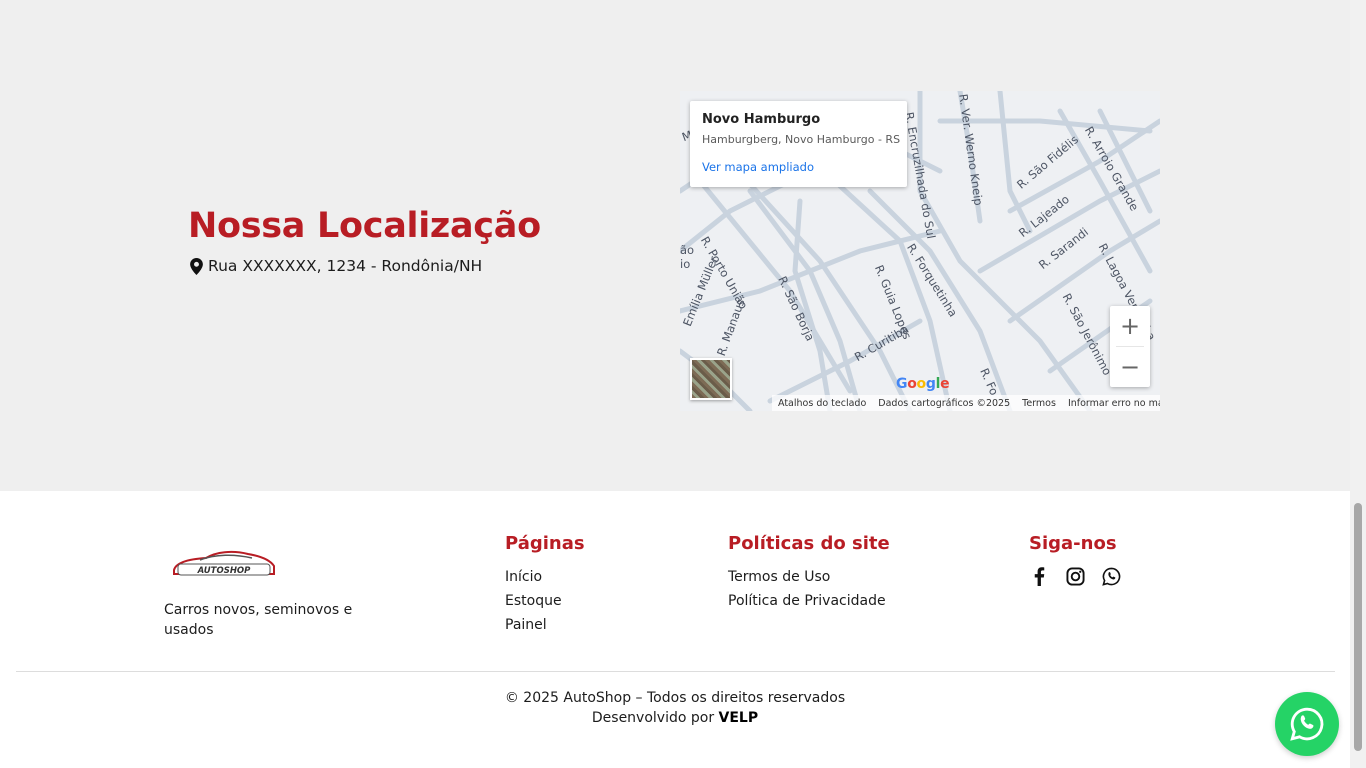 The width and height of the screenshot is (1366, 768). Describe the element at coordinates (224, 571) in the screenshot. I see `logo-text: AUTOSHOP` at that location.